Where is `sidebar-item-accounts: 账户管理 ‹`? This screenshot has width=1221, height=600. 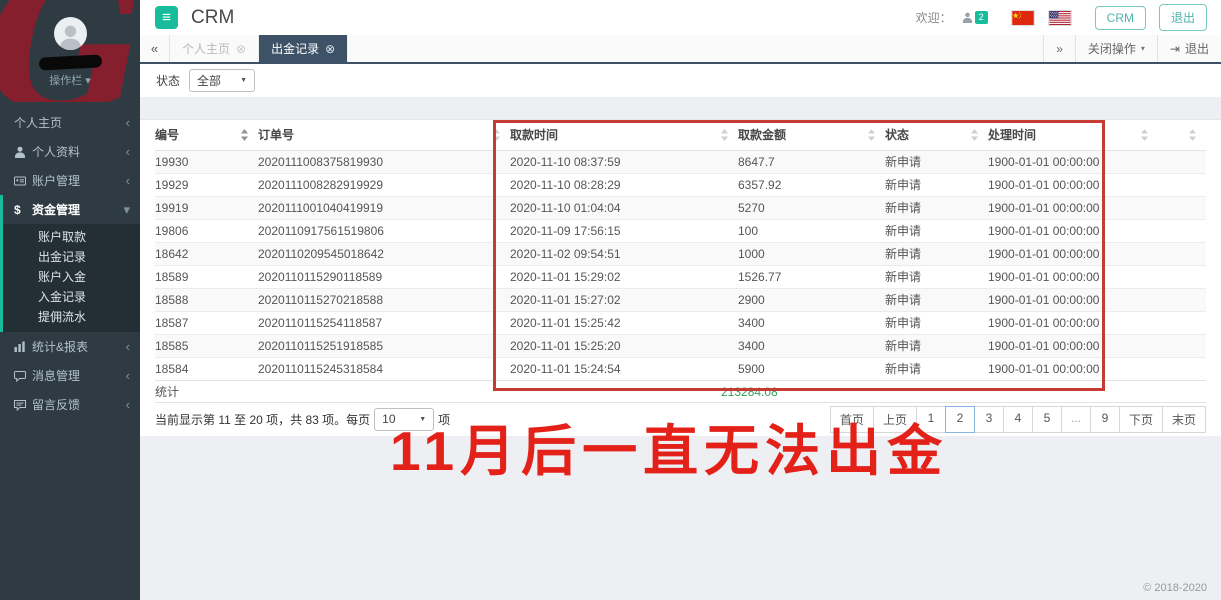 sidebar-item-accounts: 账户管理 ‹ is located at coordinates (70, 180).